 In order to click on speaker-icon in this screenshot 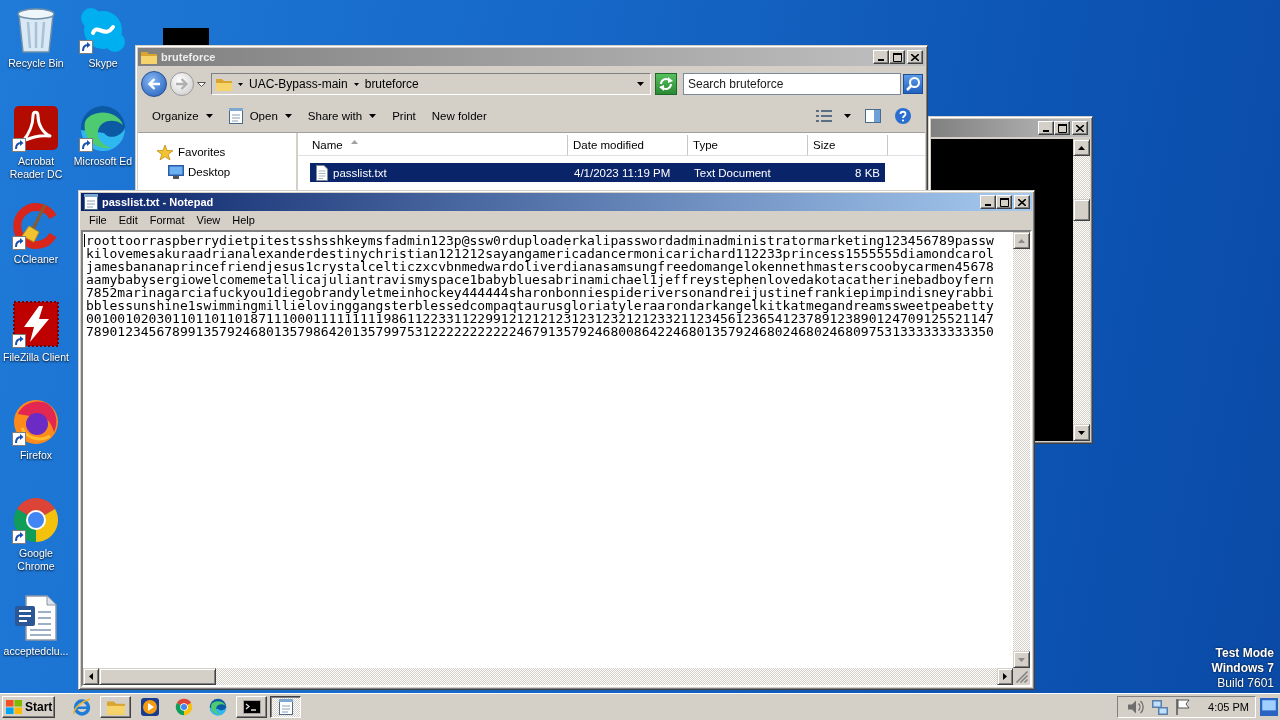, I will do `click(1136, 707)`.